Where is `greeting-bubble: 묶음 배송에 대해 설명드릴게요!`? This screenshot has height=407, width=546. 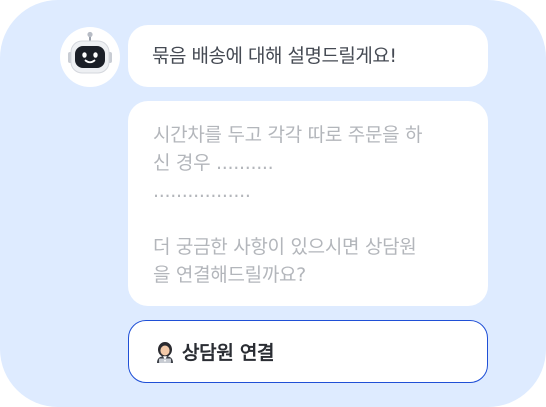 greeting-bubble: 묶음 배송에 대해 설명드릴게요! is located at coordinates (308, 56).